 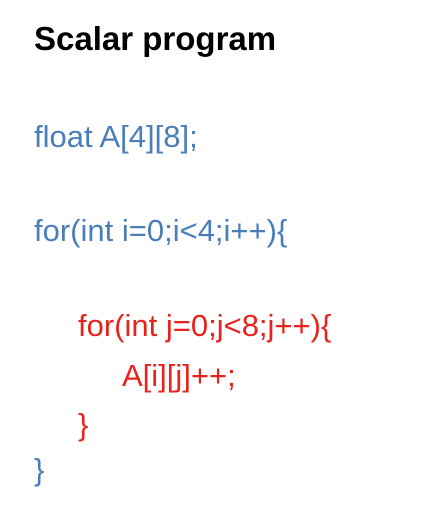 I want to click on outer-loop-closing-brace: }, so click(x=39, y=469).